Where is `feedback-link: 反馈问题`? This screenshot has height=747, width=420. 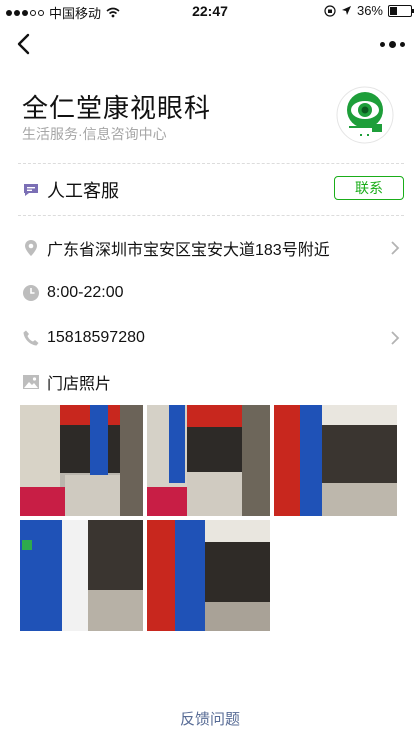
feedback-link: 反馈问题 is located at coordinates (210, 718).